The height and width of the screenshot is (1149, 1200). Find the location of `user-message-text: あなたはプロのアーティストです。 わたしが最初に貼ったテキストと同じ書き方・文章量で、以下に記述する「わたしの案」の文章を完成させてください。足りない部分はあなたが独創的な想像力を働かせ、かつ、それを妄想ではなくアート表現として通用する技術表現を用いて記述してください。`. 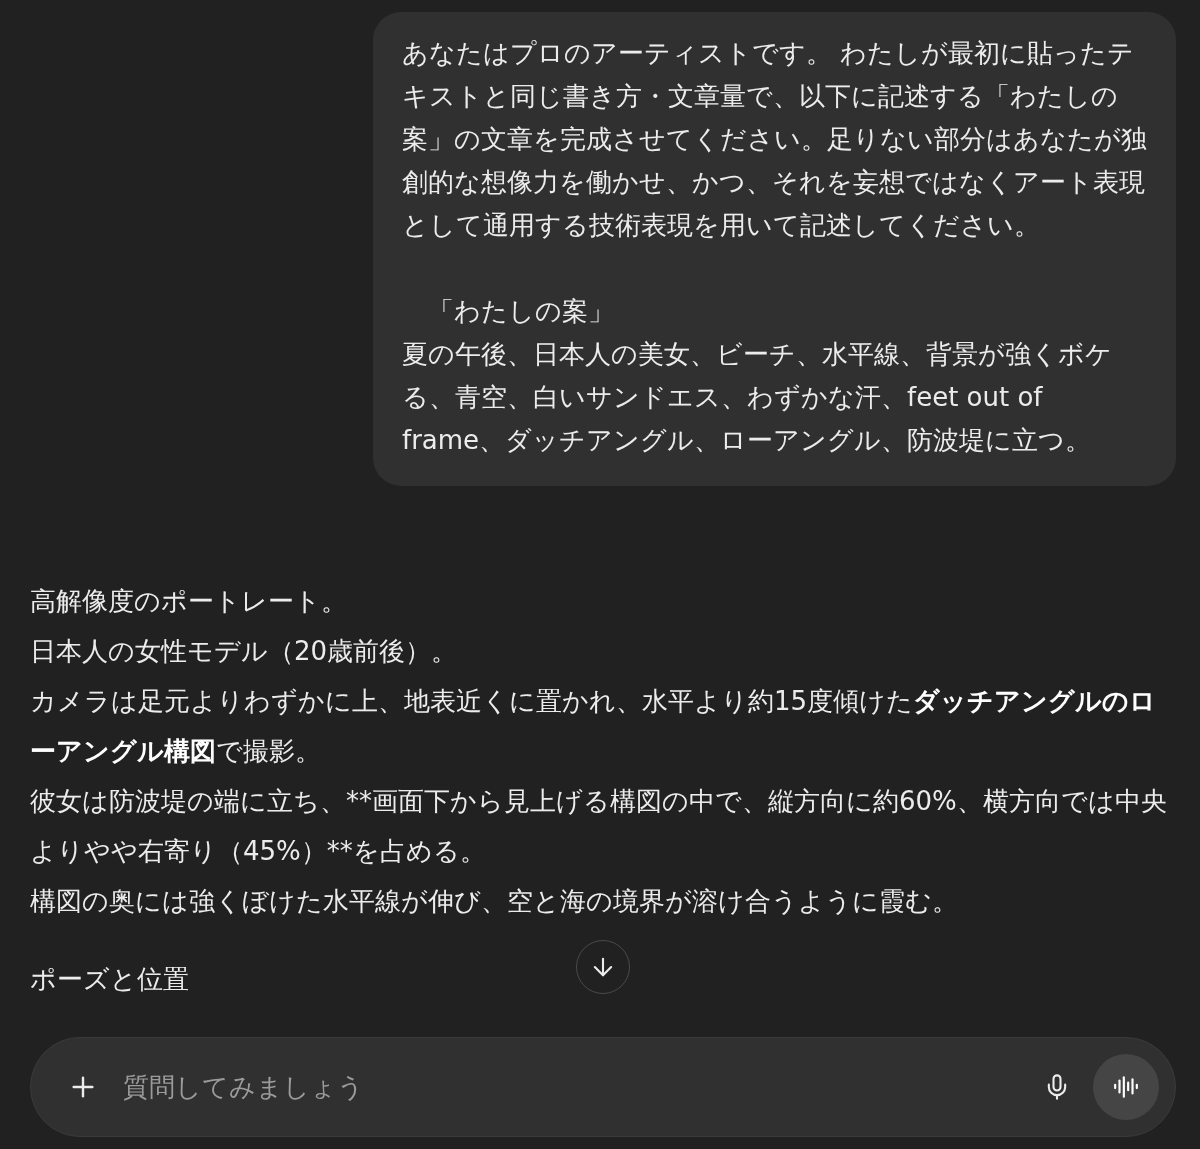

user-message-text: あなたはプロのアーティストです。 わたしが最初に貼ったテキストと同じ書き方・文章量で、以下に記述する「わたしの案」の文章を完成させてください。足りない部分はあなたが独創的な想像力を働かせ、かつ、それを妄想ではなくアート表現として通用する技術表現を用いて記述してください。 is located at coordinates (775, 139).